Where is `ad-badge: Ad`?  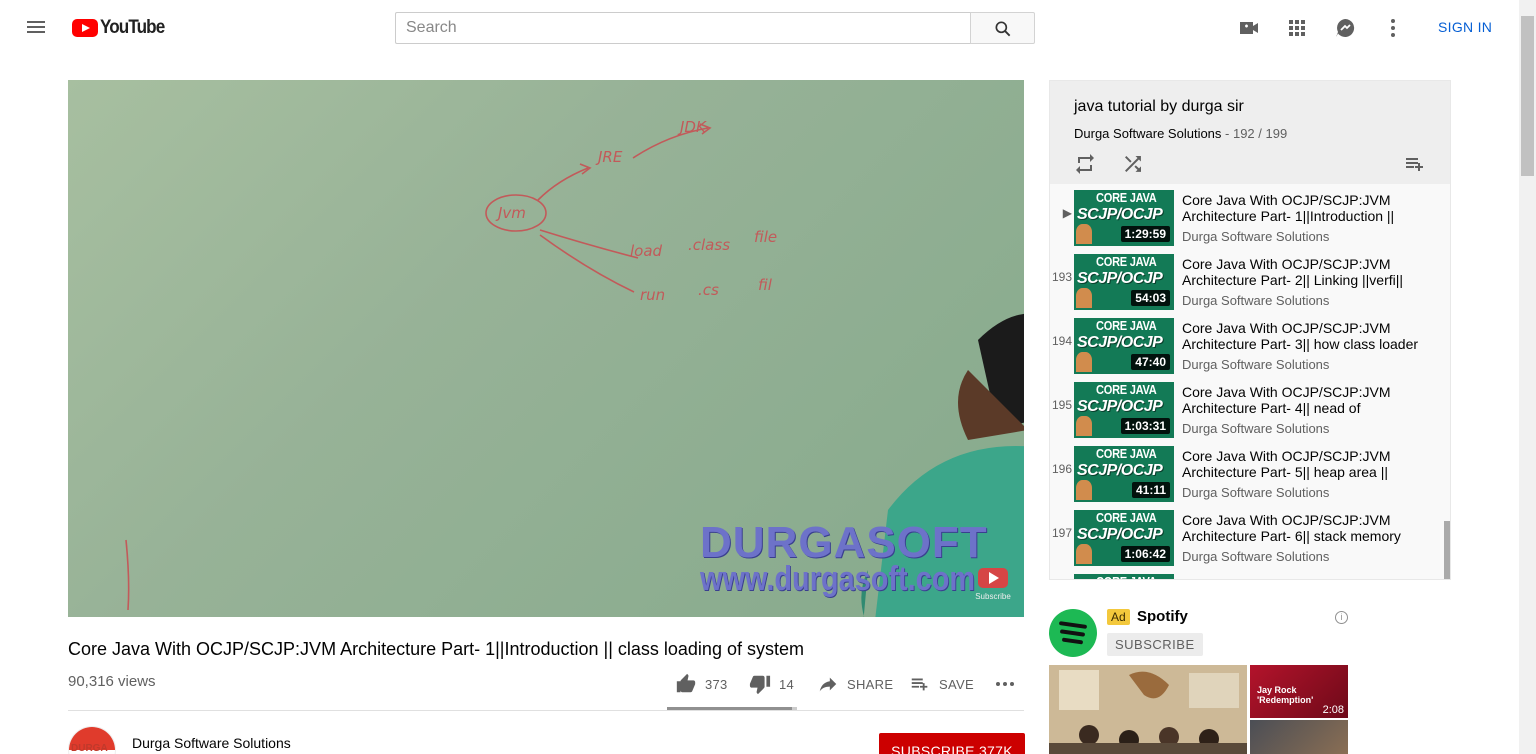 ad-badge: Ad is located at coordinates (1118, 617).